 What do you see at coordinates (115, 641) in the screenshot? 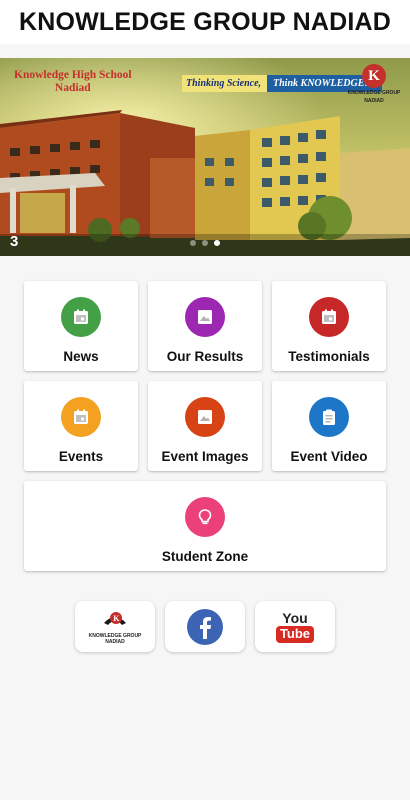
I see `social-logo-subtext: NADIAD` at bounding box center [115, 641].